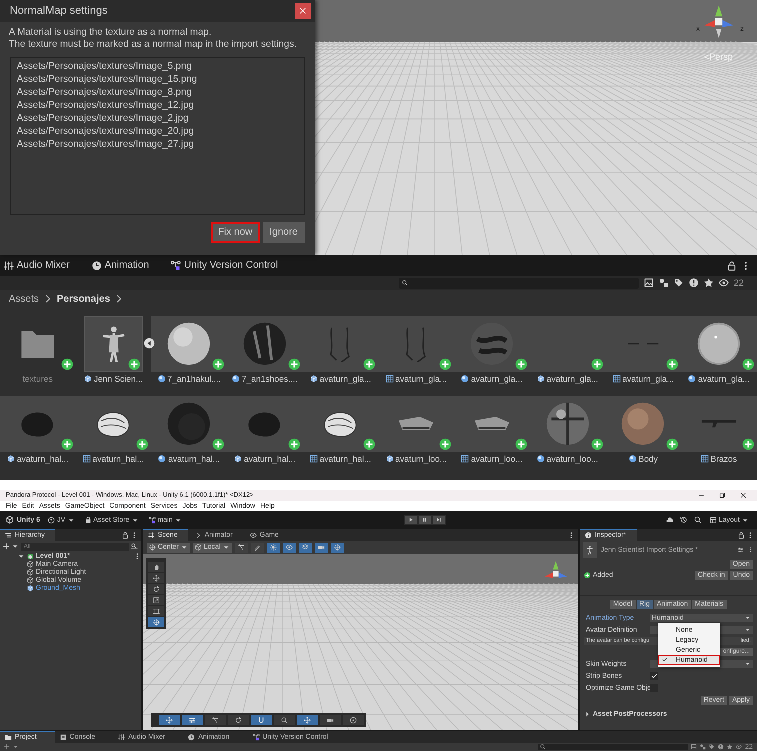 This screenshot has width=757, height=751. I want to click on file-path: Assets/Personajes/textures/Image_12.jpg, so click(106, 105).